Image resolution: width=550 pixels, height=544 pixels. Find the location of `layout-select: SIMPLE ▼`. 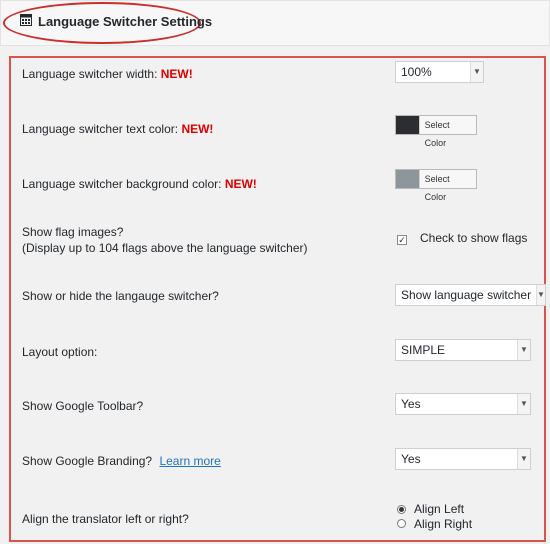

layout-select: SIMPLE ▼ is located at coordinates (463, 350).